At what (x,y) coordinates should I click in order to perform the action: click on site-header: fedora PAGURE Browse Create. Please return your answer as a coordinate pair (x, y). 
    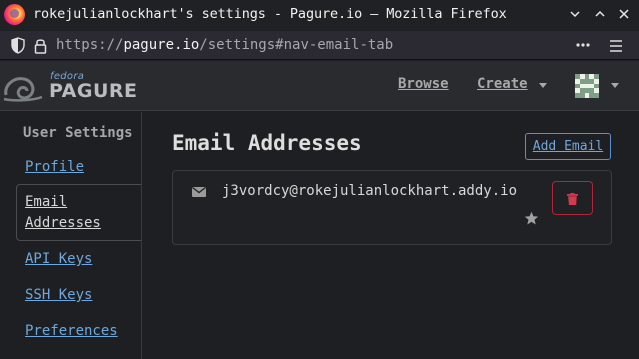
    Looking at the image, I should click on (319, 86).